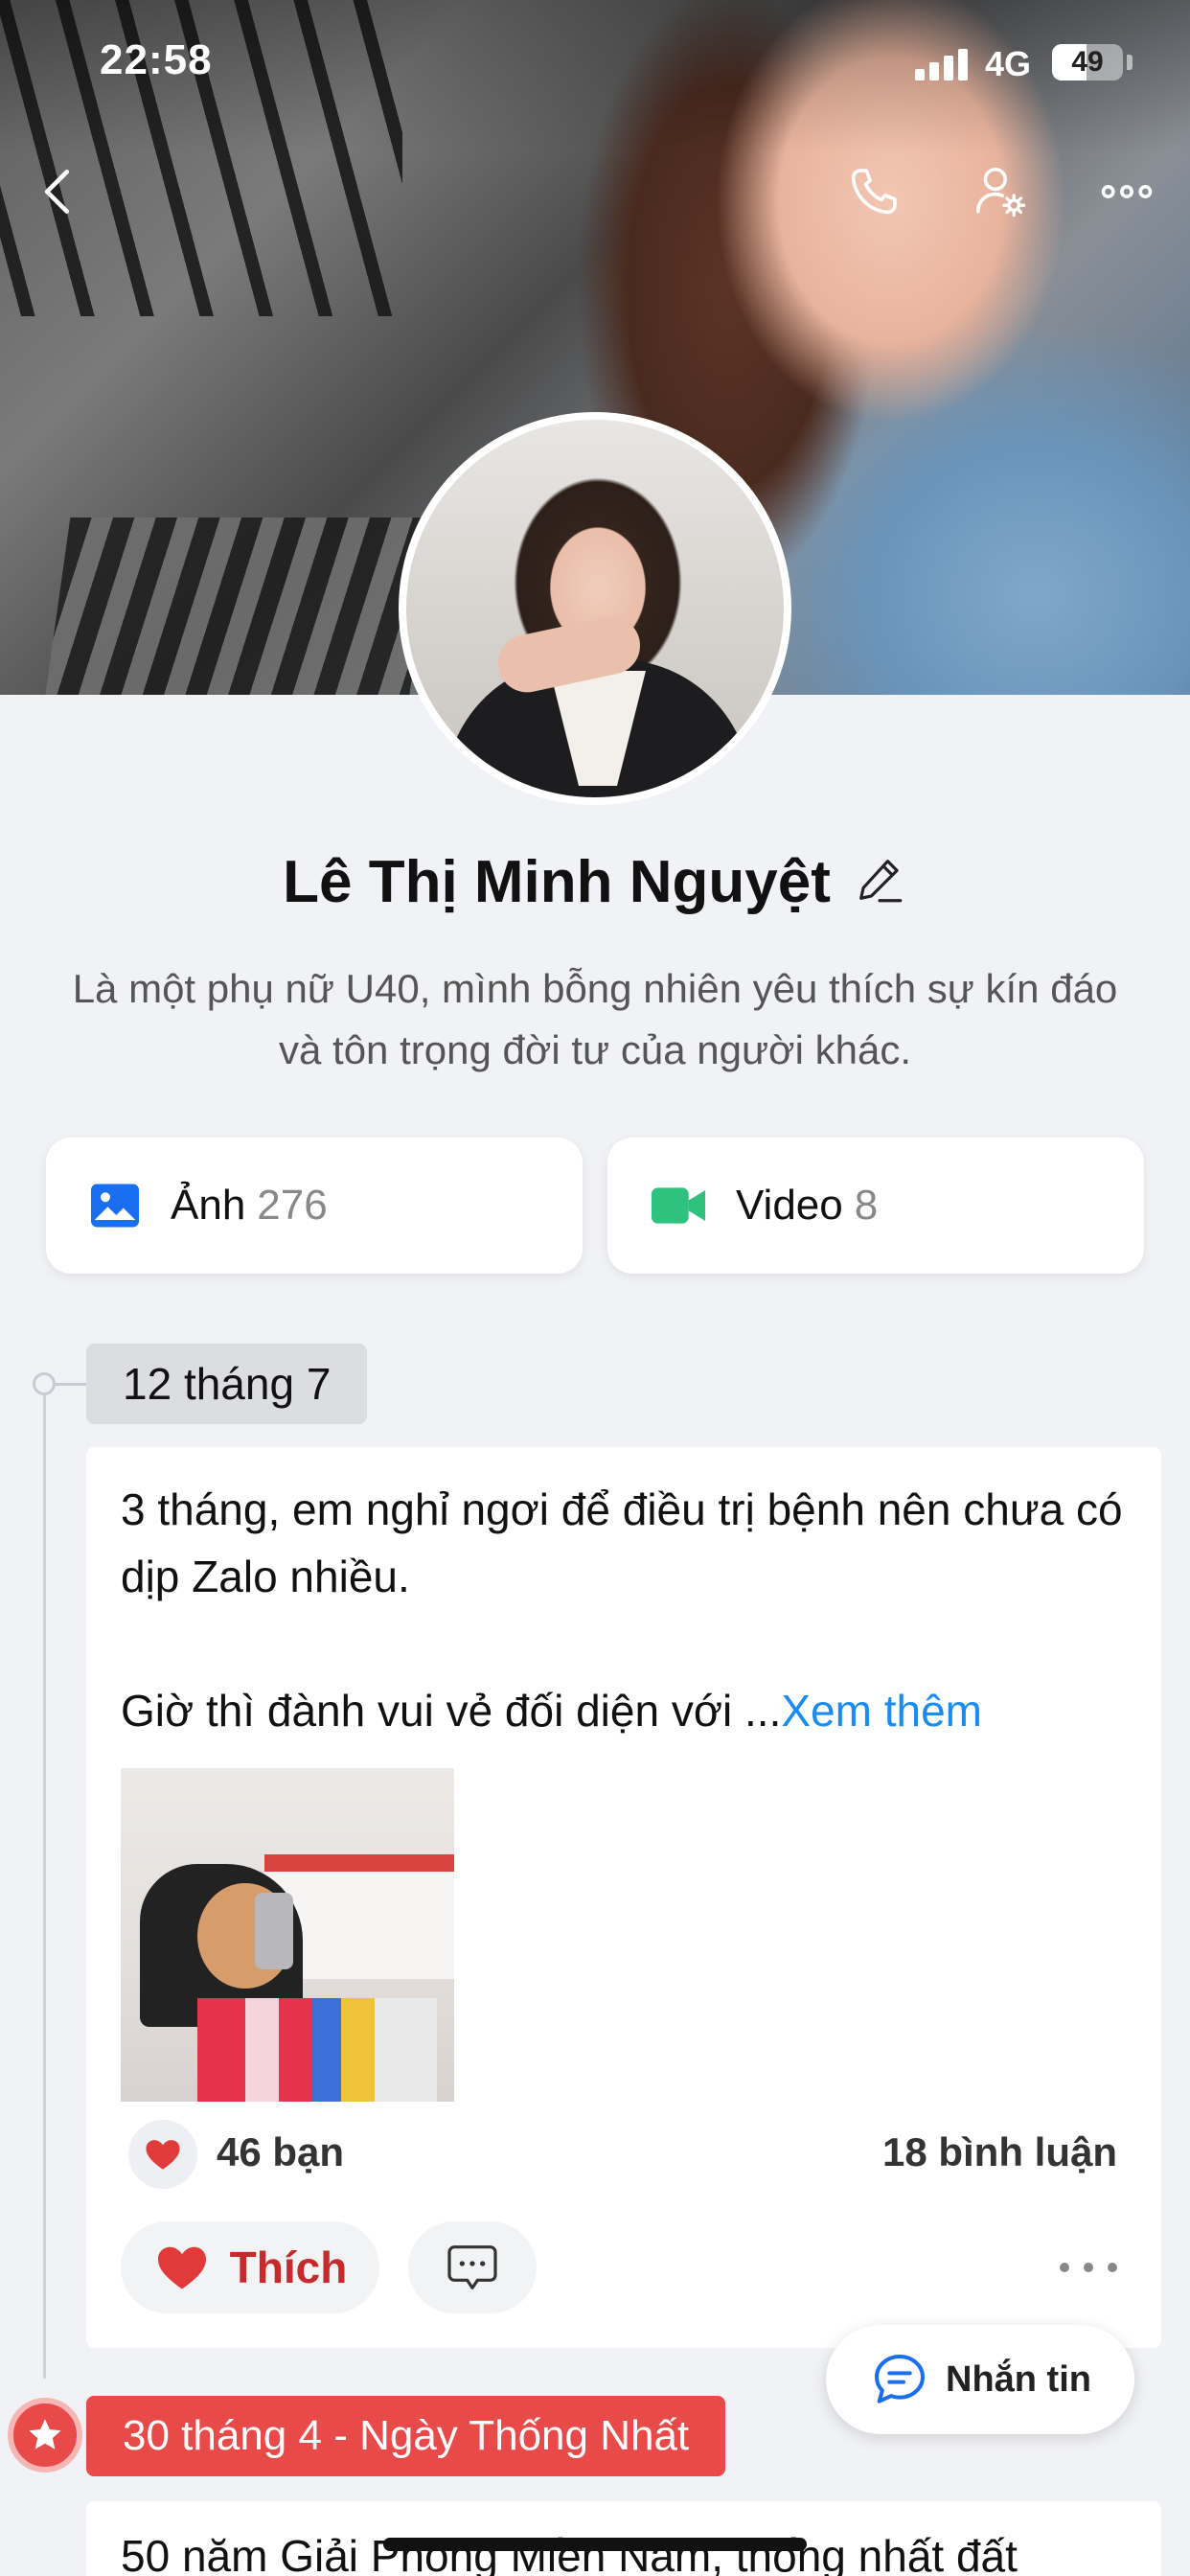  I want to click on post-photo, so click(287, 1935).